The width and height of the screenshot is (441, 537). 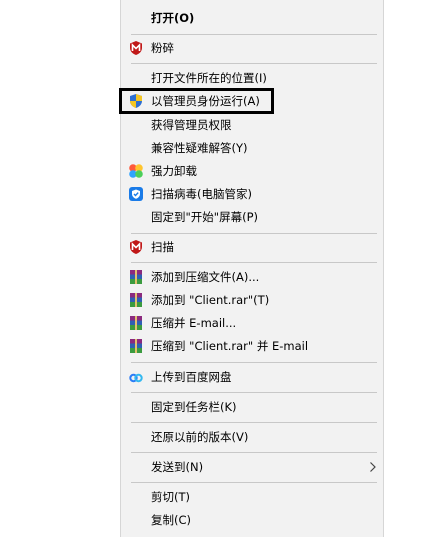 I want to click on menu-item-label: 兼容性疑难解答(Y), so click(x=199, y=148).